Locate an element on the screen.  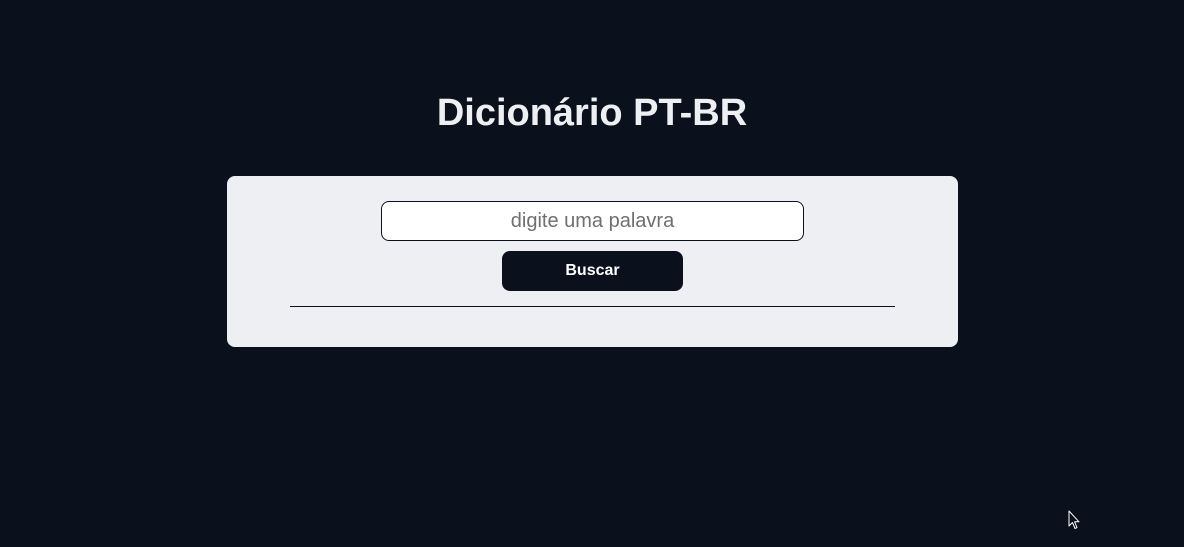
search-button: Buscar is located at coordinates (592, 271).